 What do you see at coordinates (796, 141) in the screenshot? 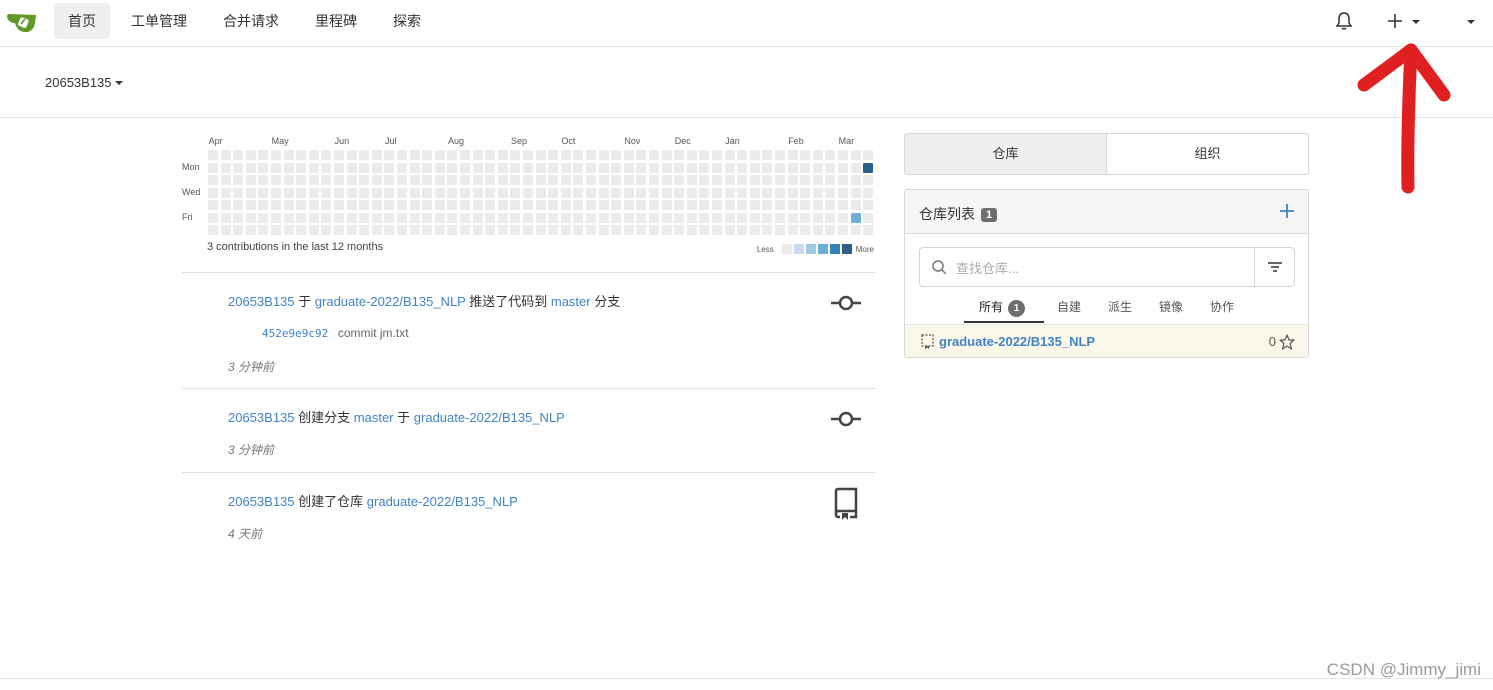
I see `heatmap-month-label: Feb` at bounding box center [796, 141].